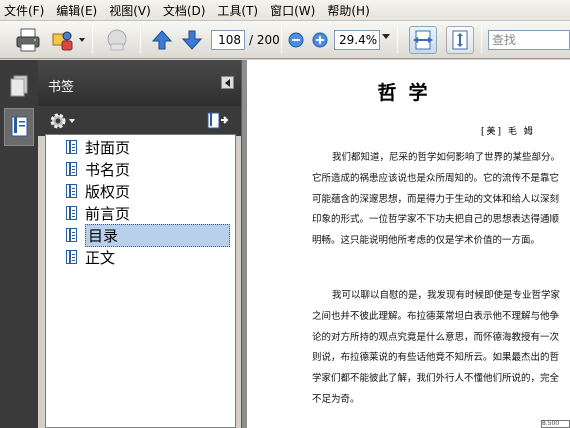 Image resolution: width=570 pixels, height=428 pixels. I want to click on page-number-input: 108, so click(228, 40).